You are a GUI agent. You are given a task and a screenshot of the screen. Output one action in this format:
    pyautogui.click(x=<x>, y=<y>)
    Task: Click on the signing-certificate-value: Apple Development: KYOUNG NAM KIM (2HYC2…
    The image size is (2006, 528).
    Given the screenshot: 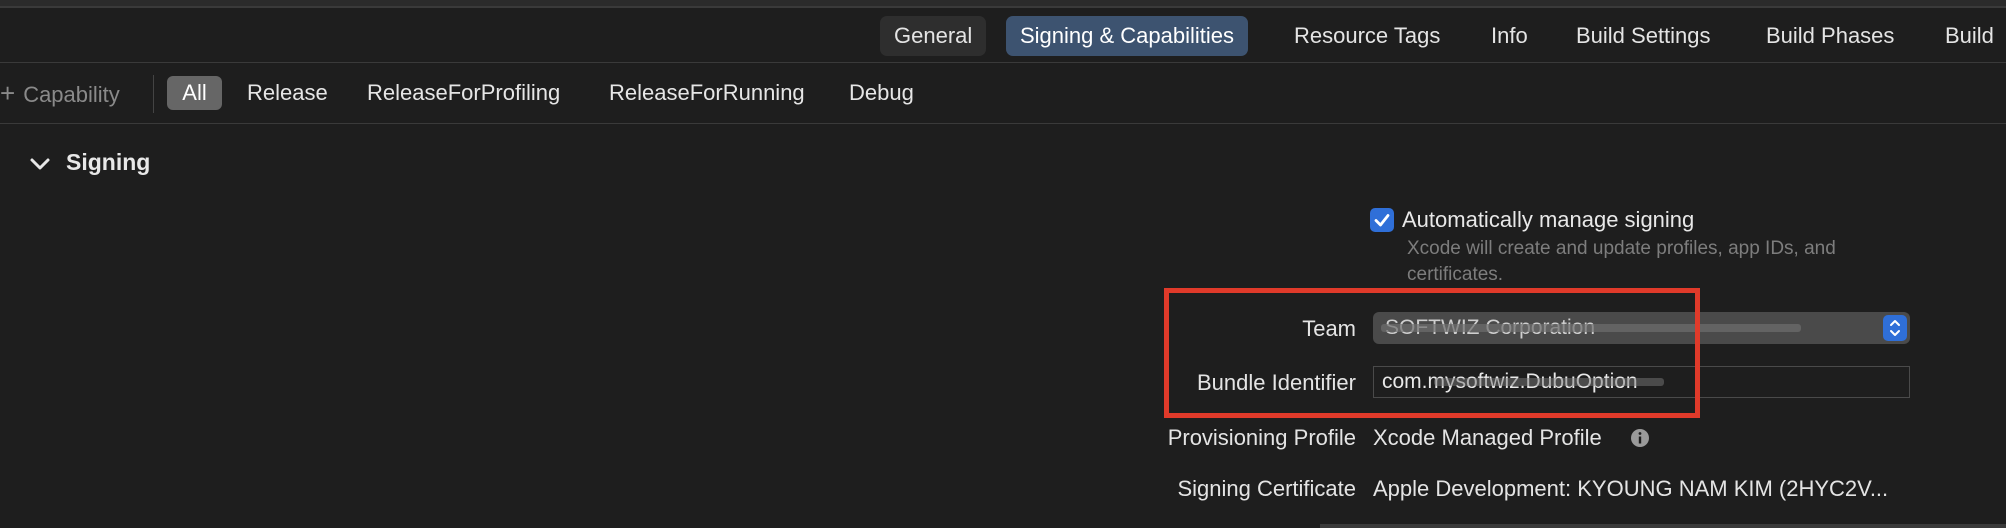 What is the action you would take?
    pyautogui.click(x=1631, y=488)
    